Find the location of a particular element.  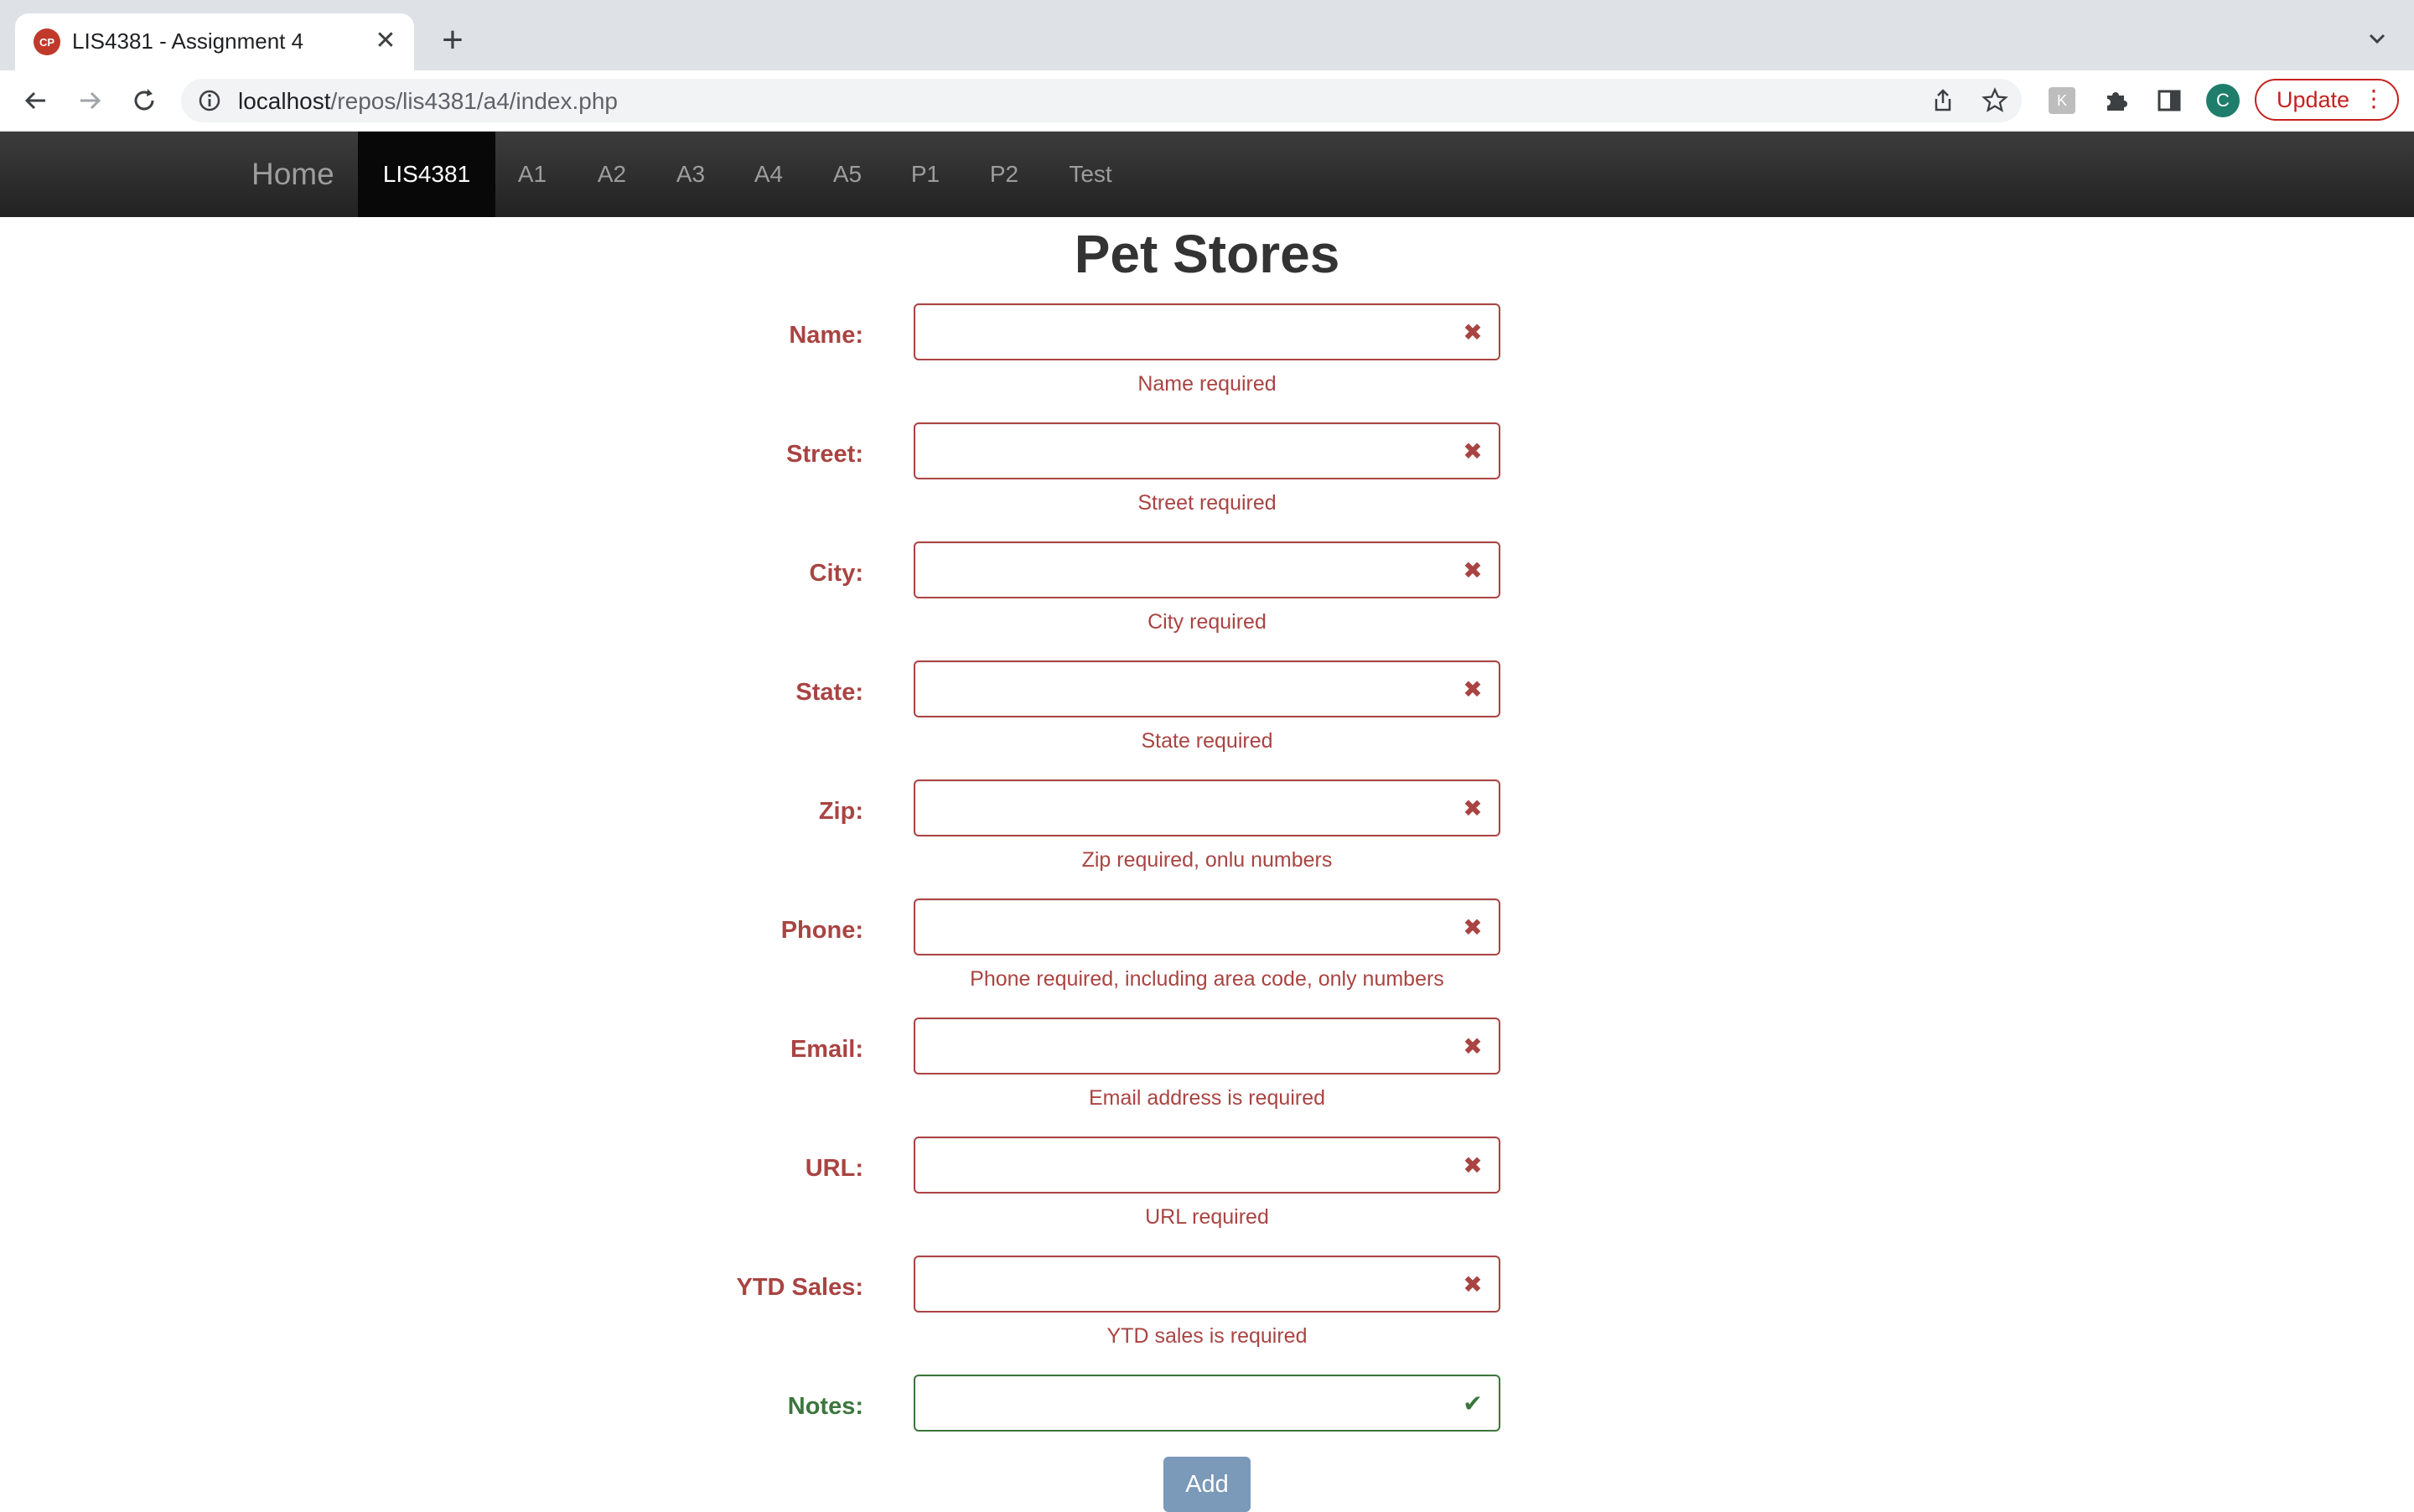

name-help-text: Name required is located at coordinates (1207, 384).